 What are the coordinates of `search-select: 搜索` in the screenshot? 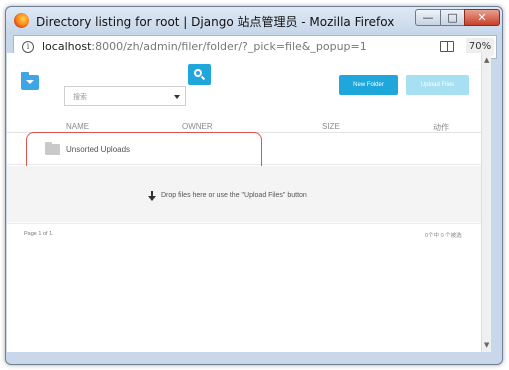 It's located at (125, 96).